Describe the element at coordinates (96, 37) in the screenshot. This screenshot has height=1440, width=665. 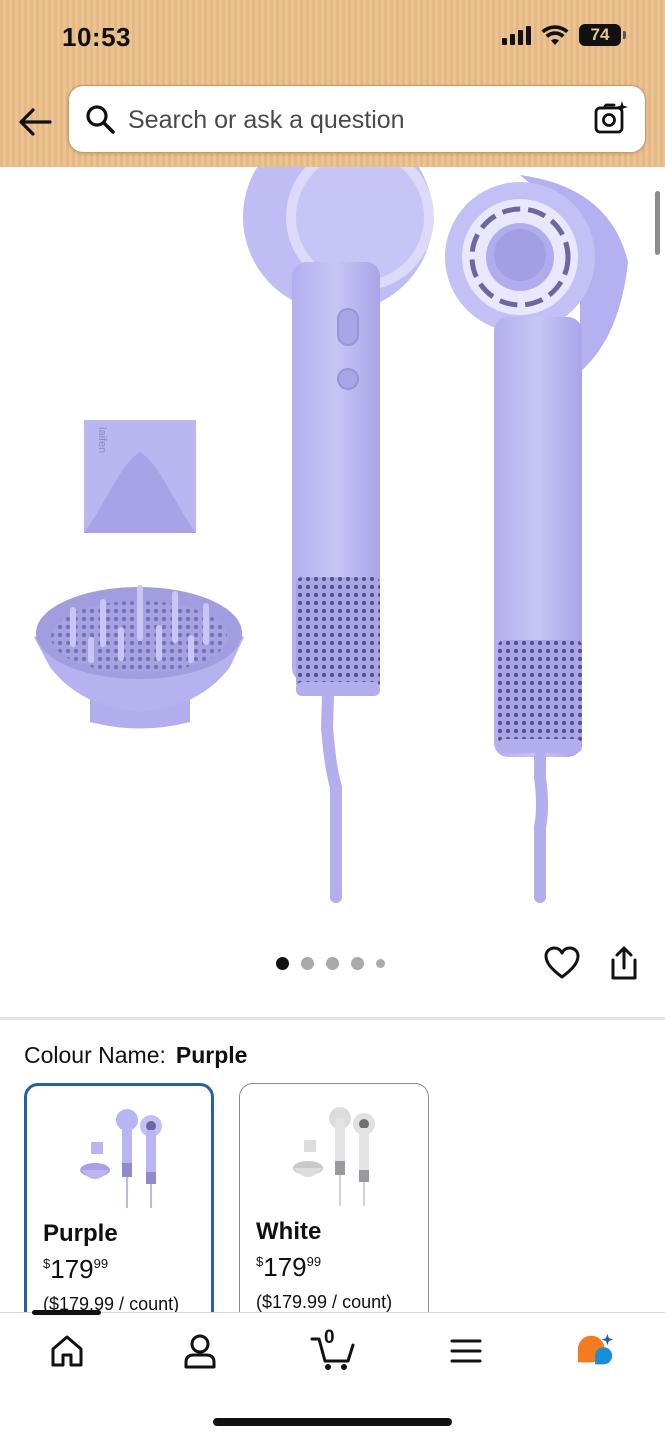
I see `status-time: 10:53` at that location.